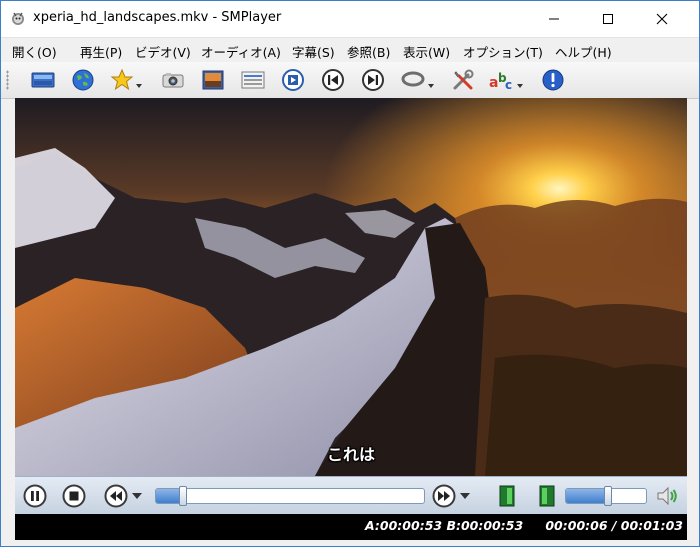 This screenshot has height=547, width=700. I want to click on video-equalizer-icon, so click(213, 80).